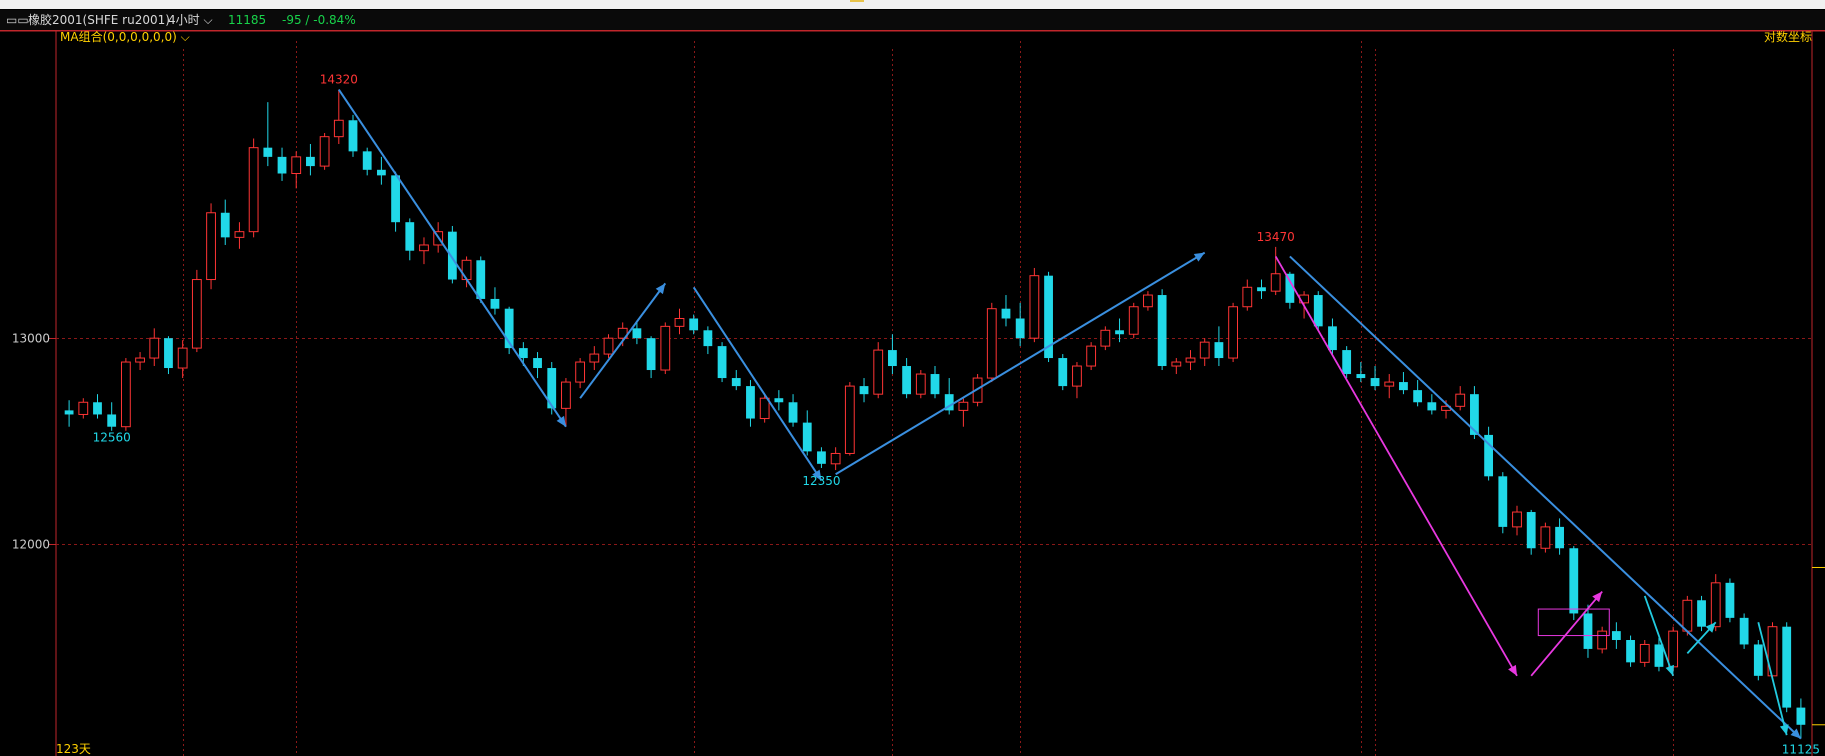 The height and width of the screenshot is (756, 1825). I want to click on ma-indicator-text: MA组合(0,0,0,0,0,0), so click(118, 37).